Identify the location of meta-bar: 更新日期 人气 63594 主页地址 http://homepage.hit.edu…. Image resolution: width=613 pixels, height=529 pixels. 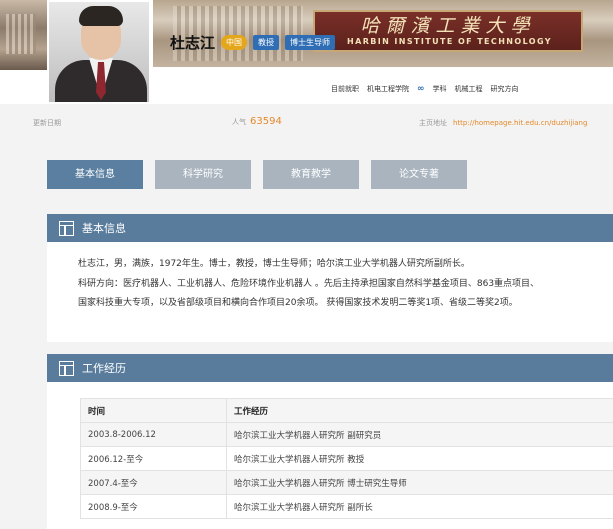
(306, 123).